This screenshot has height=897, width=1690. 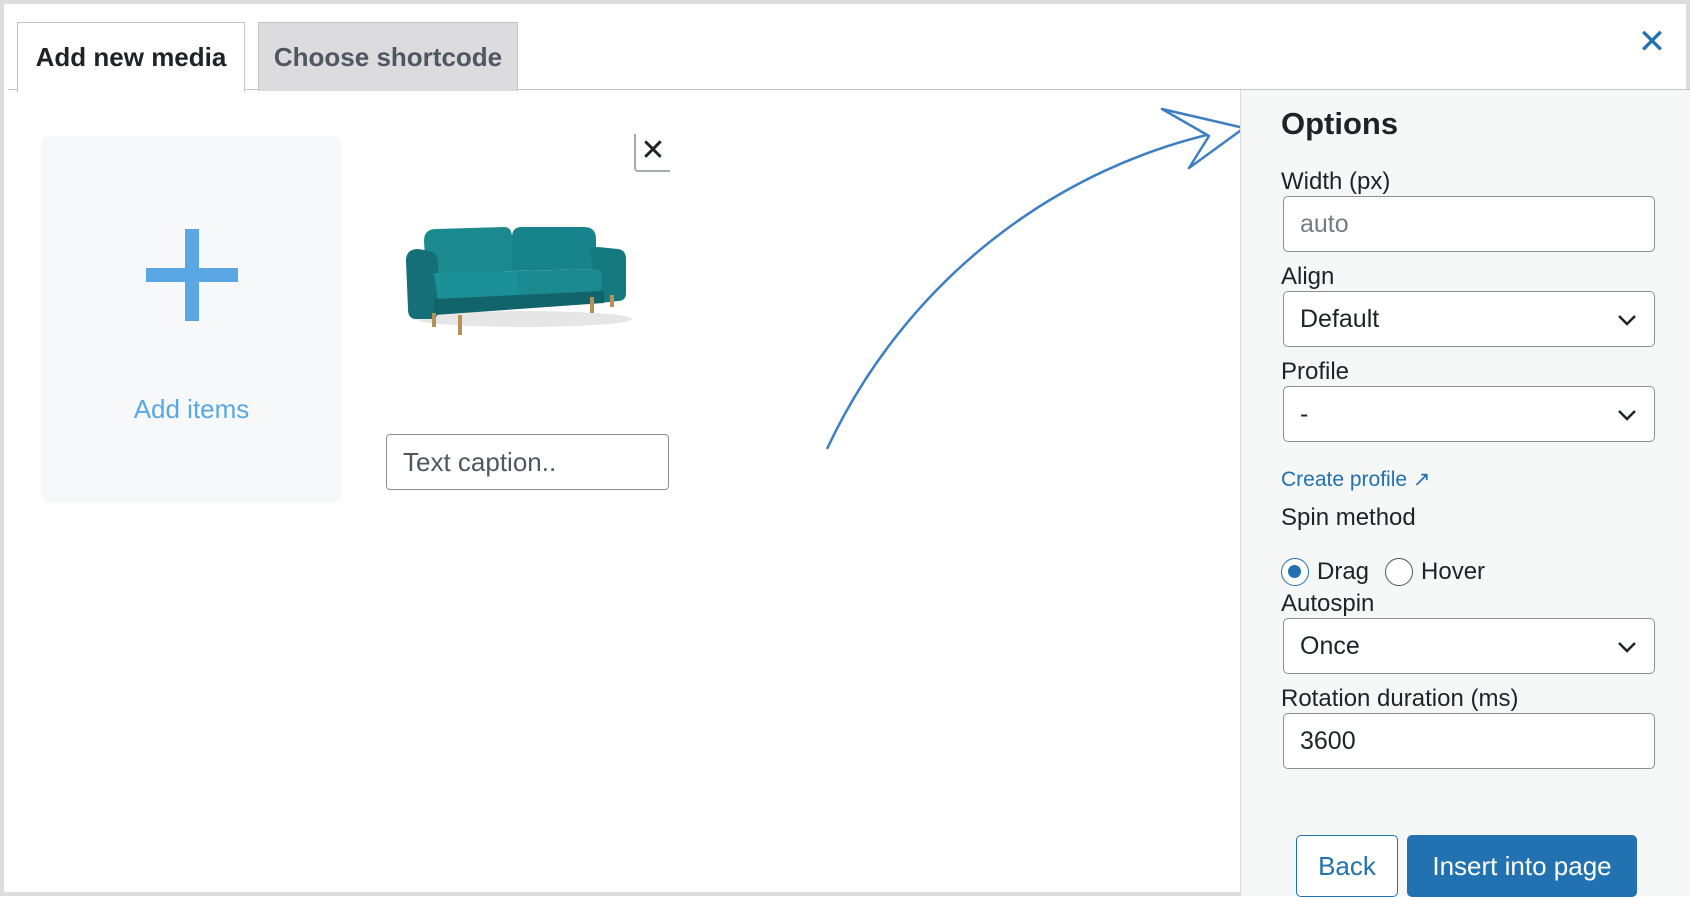 I want to click on back-button: Back, so click(x=1347, y=866).